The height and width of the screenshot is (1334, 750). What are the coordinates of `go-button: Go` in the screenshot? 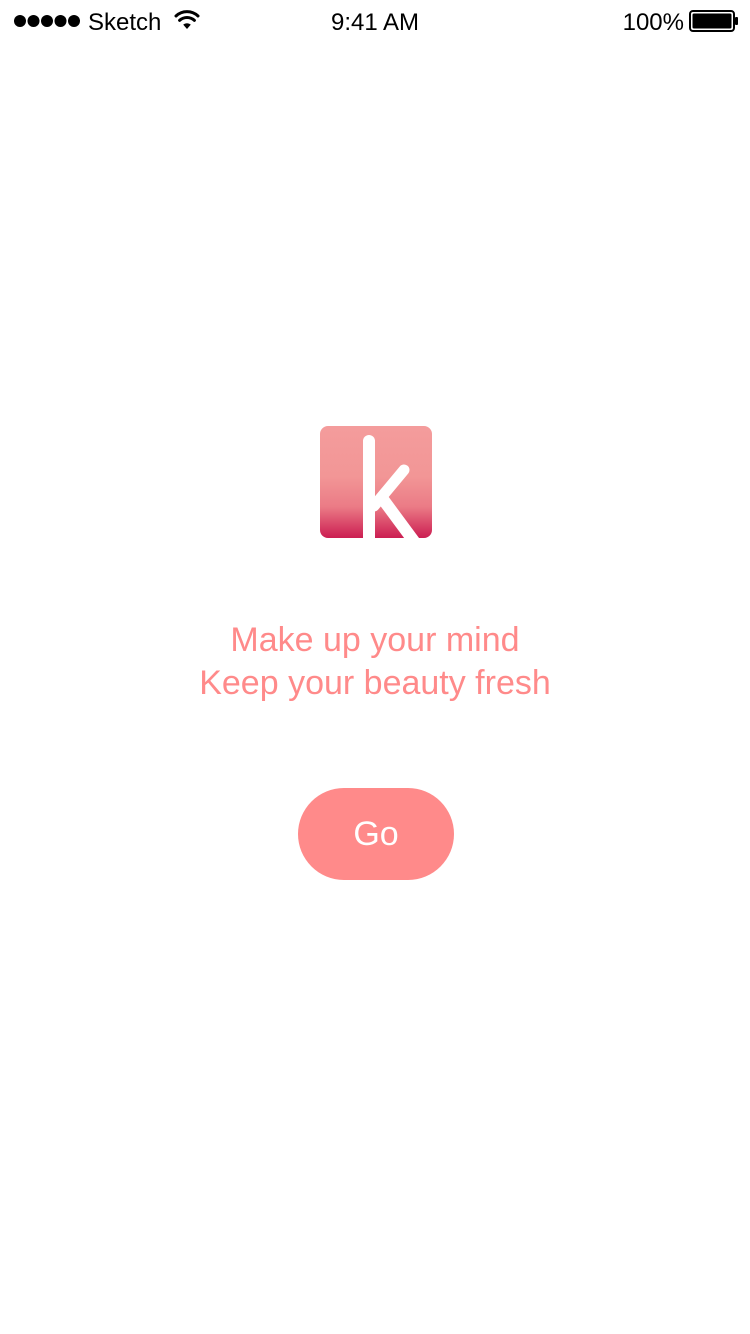 It's located at (376, 834).